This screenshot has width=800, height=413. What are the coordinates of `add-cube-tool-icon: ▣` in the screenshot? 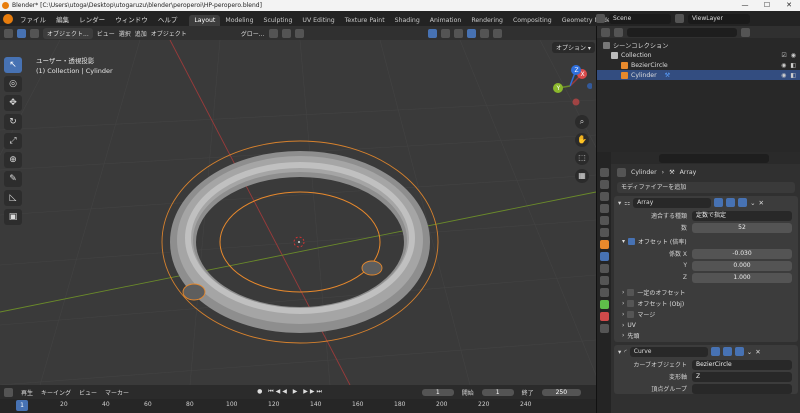 It's located at (13, 217).